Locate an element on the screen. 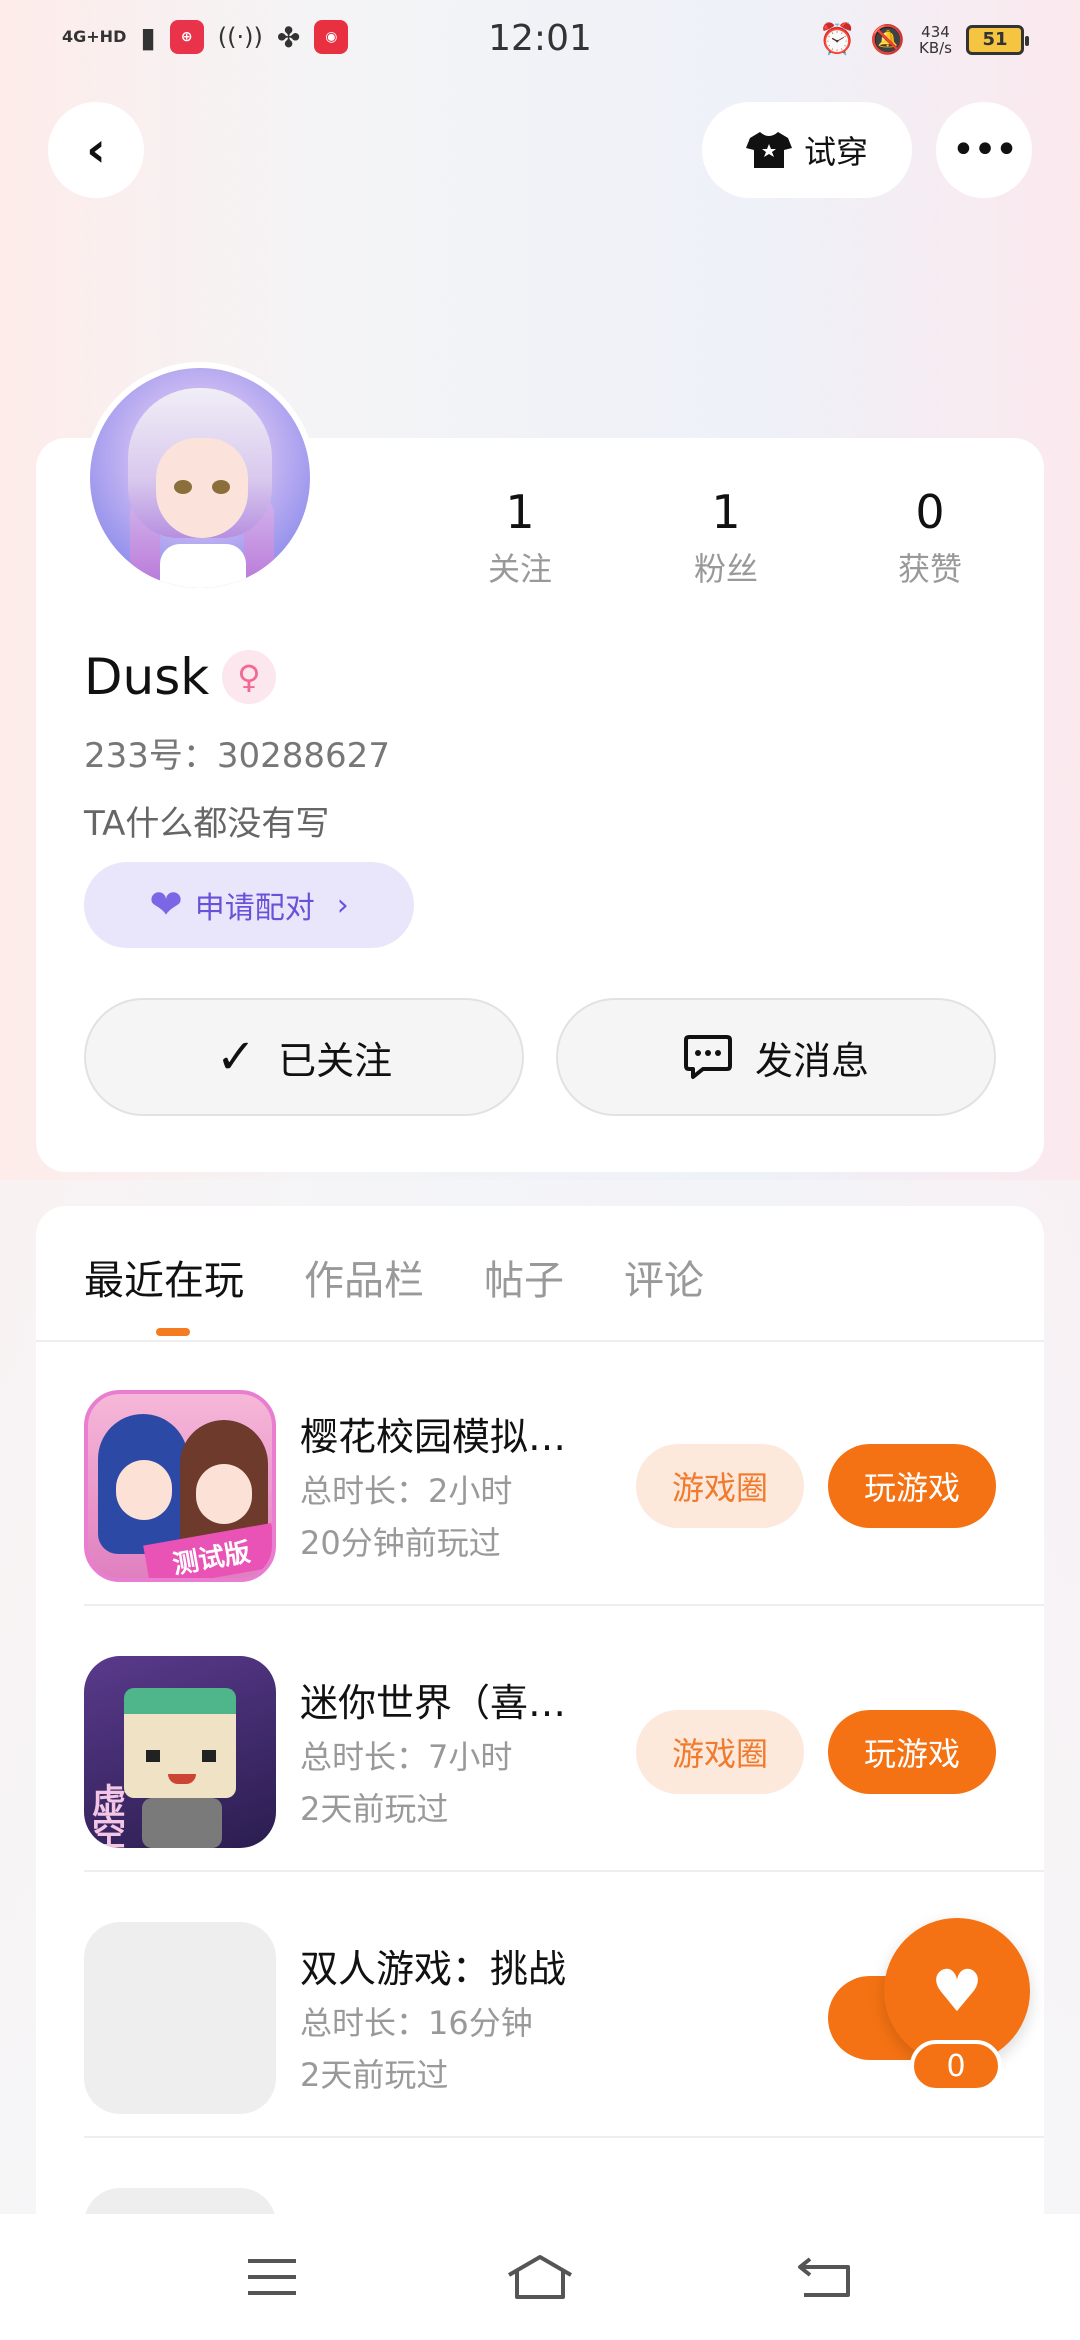 The width and height of the screenshot is (1080, 2340). character-body is located at coordinates (182, 1823).